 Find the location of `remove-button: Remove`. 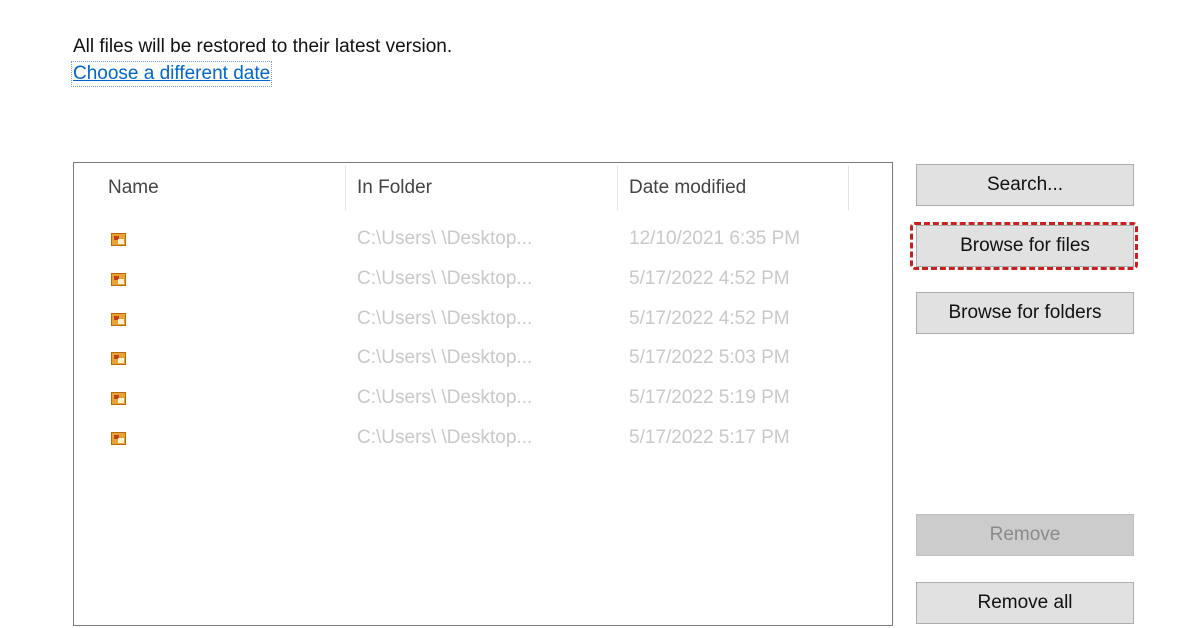

remove-button: Remove is located at coordinates (1025, 535).